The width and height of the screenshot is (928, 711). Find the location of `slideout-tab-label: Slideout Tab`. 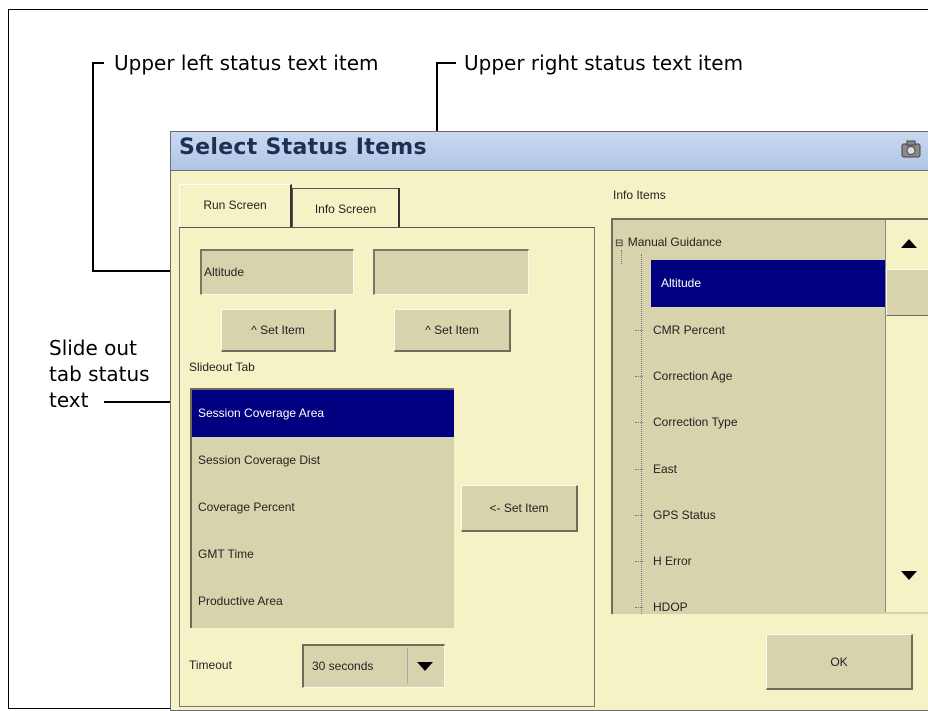

slideout-tab-label: Slideout Tab is located at coordinates (222, 367).